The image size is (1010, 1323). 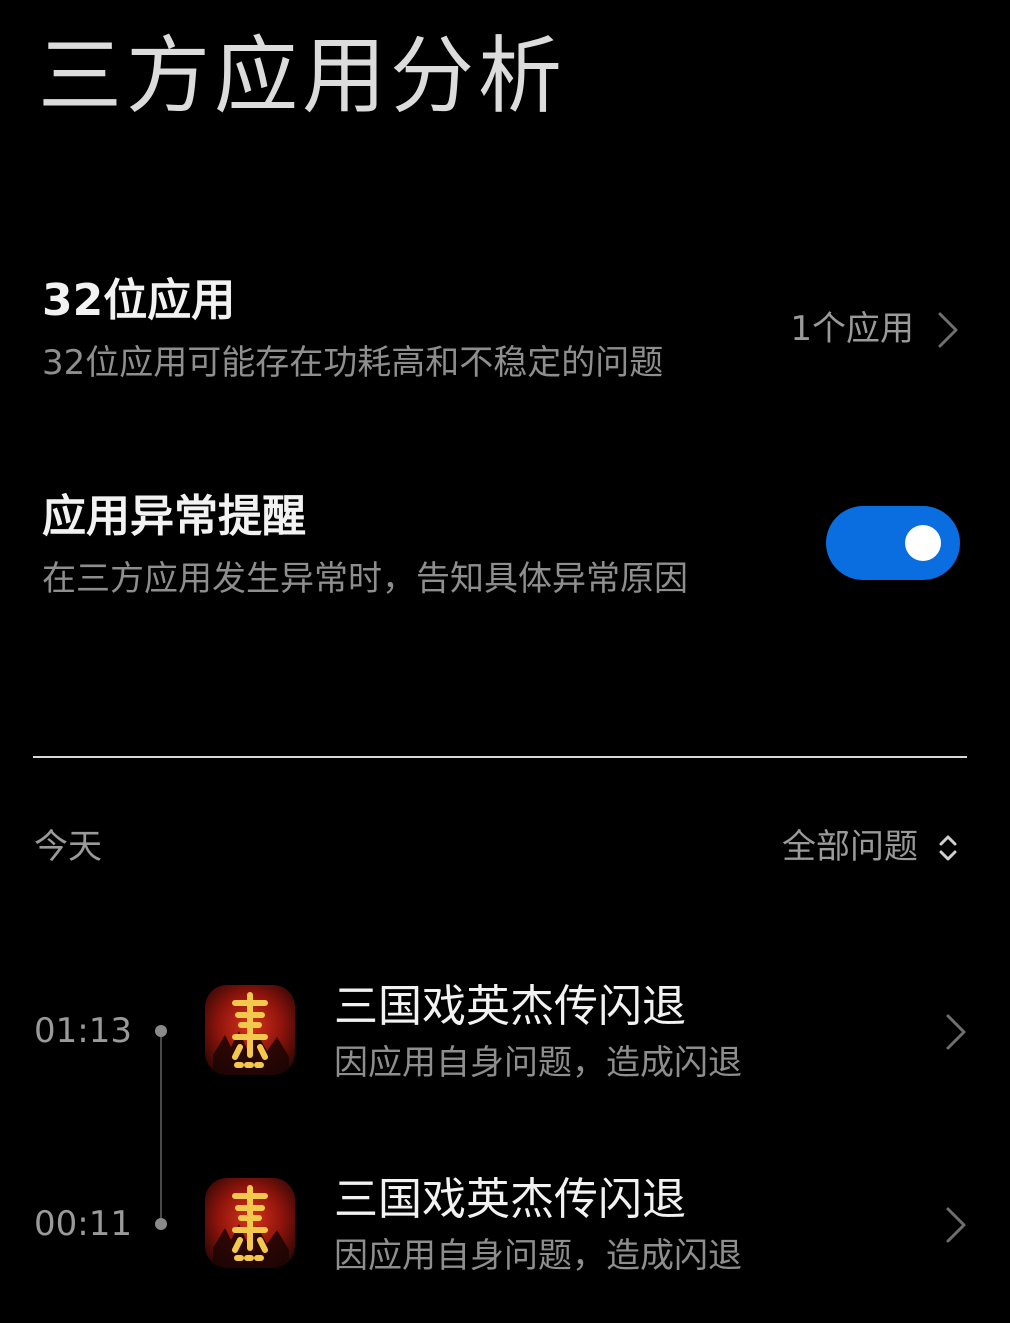 I want to click on setting-32bit-count: 1个应用, so click(x=852, y=329).